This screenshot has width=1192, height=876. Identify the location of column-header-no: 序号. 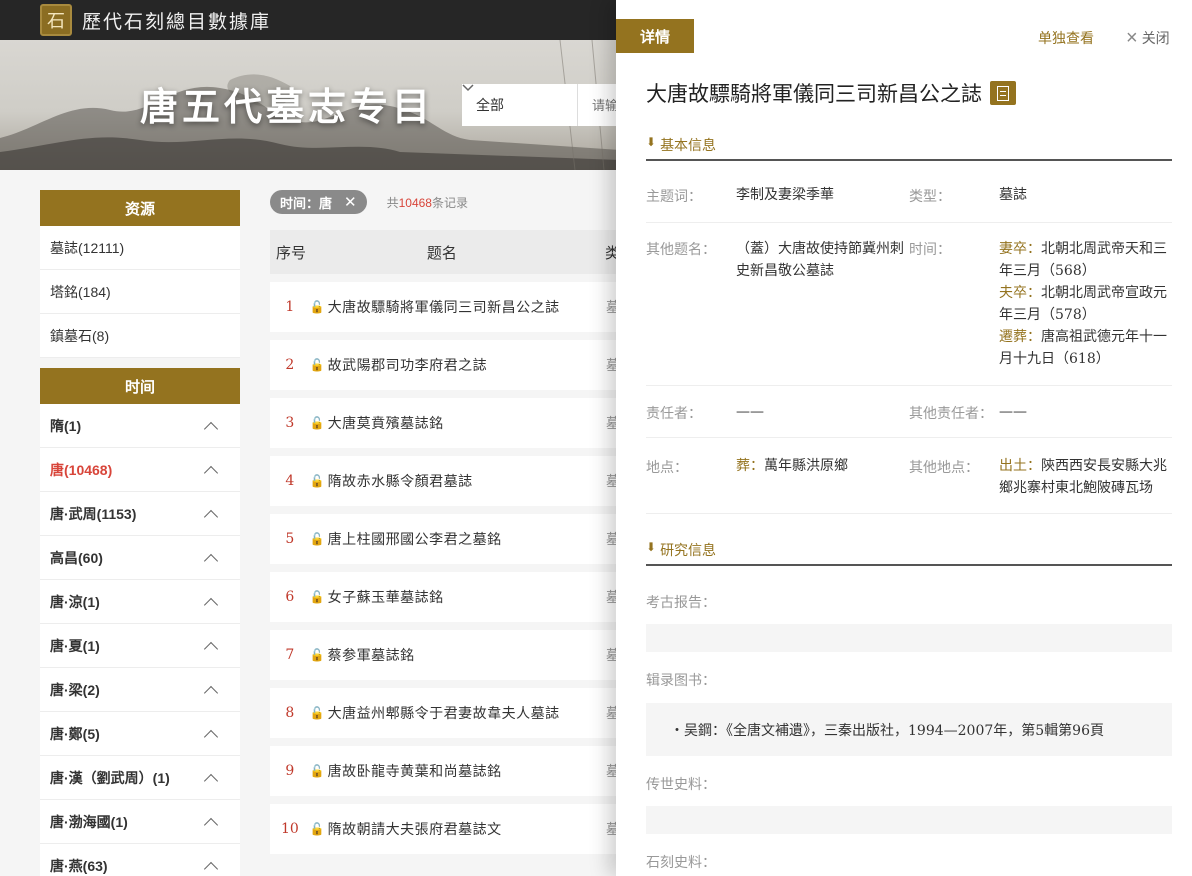
(299, 252).